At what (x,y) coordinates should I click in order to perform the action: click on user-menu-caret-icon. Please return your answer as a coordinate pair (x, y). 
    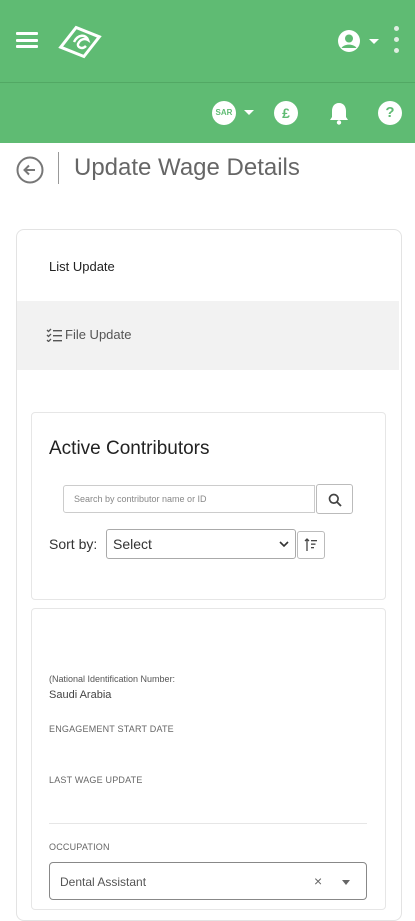
    Looking at the image, I should click on (374, 41).